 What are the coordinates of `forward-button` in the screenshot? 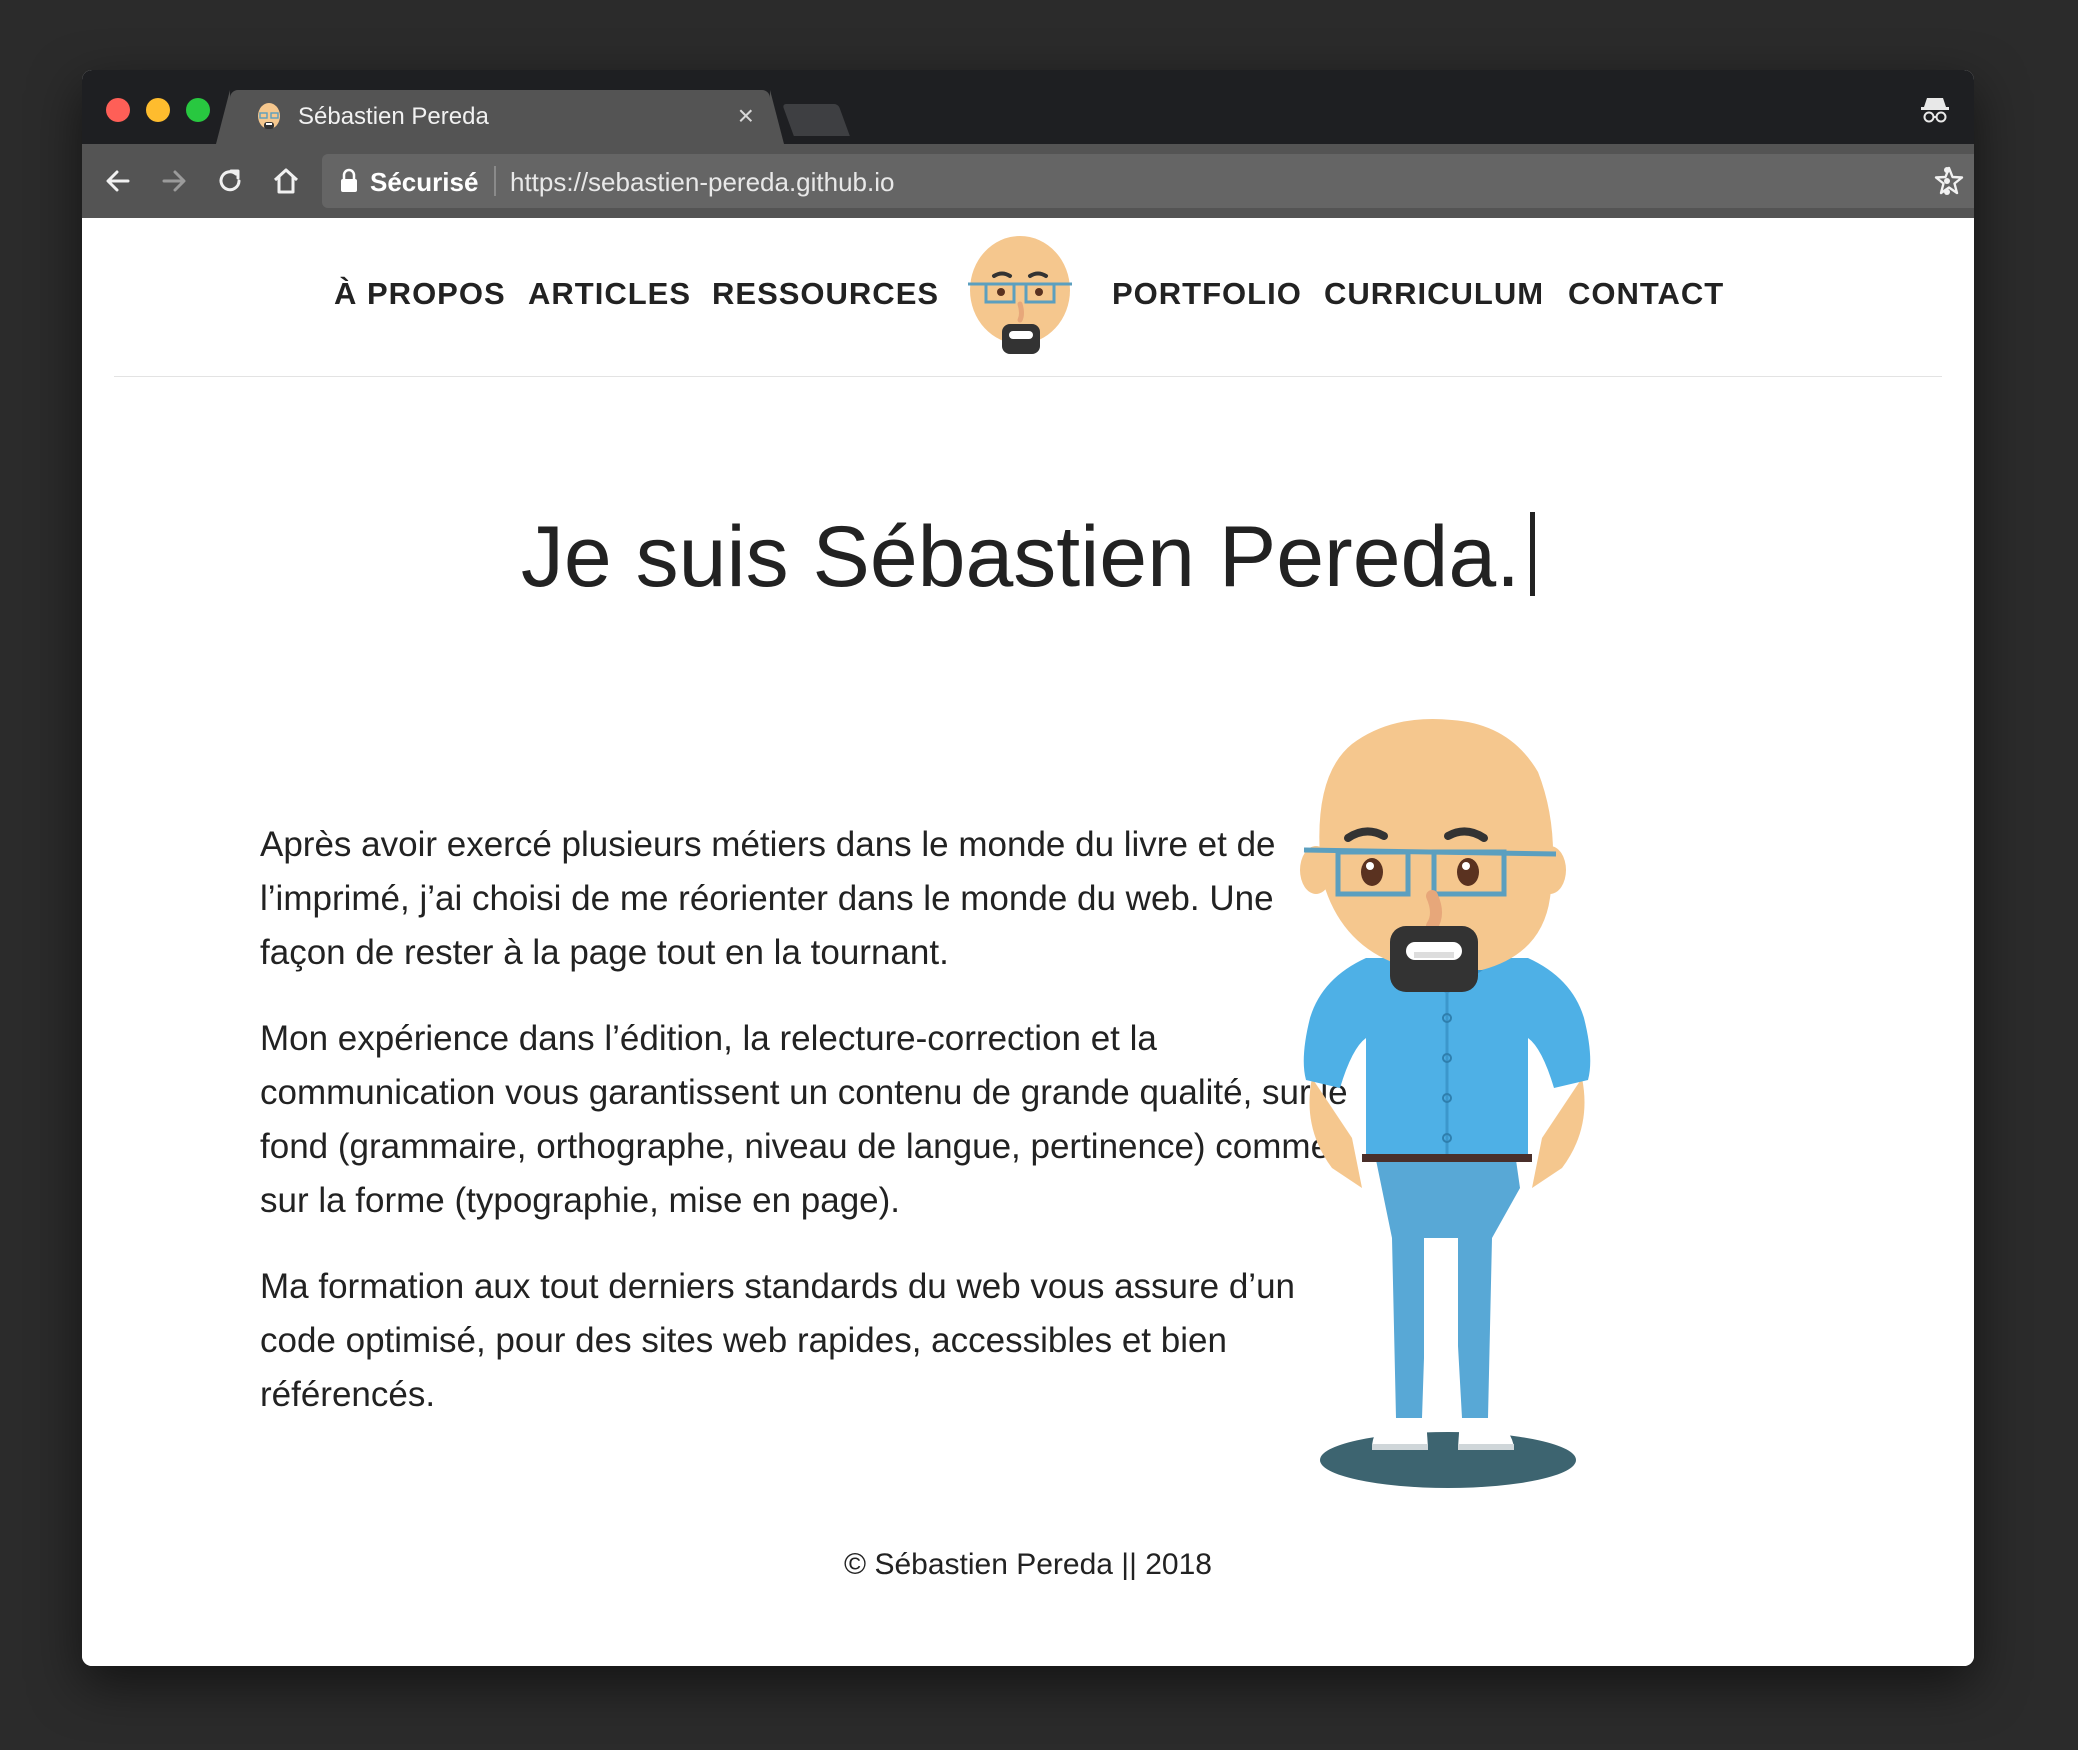 It's located at (174, 181).